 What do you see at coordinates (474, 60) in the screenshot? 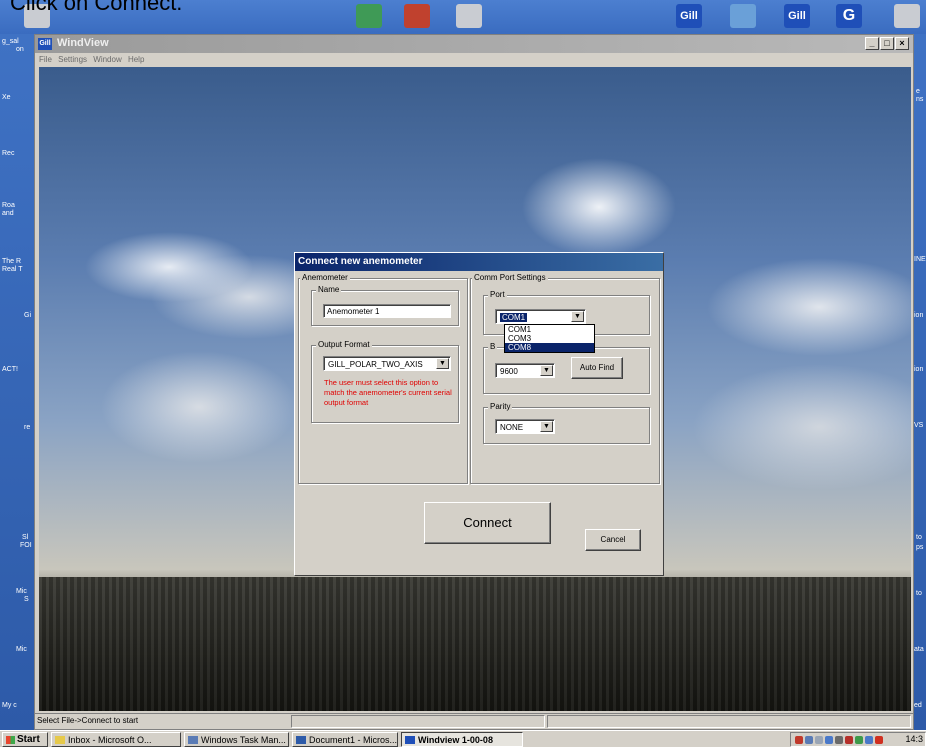
I see `menu-bar: File Settings Window Help` at bounding box center [474, 60].